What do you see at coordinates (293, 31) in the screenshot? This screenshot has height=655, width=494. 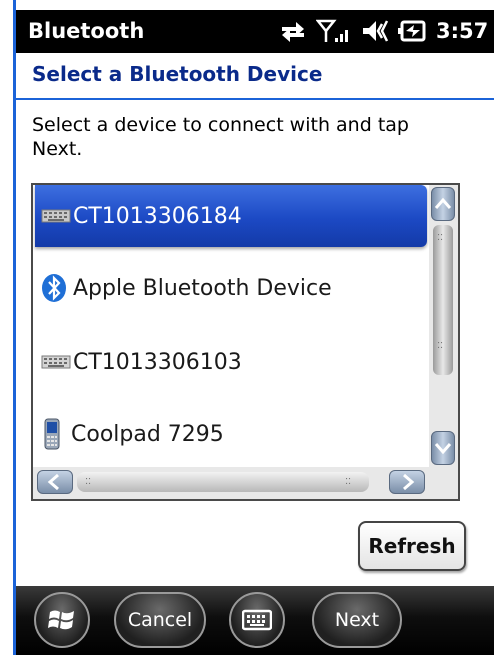 I see `connectivity-icon` at bounding box center [293, 31].